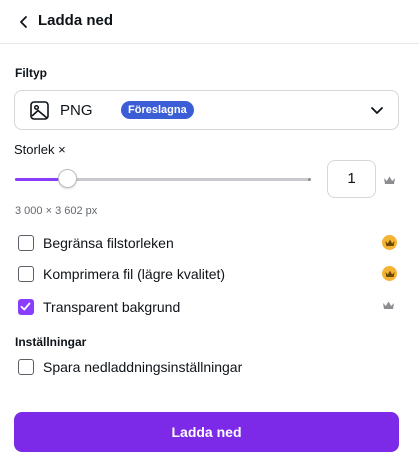  I want to click on checkmark-icon, so click(25, 306).